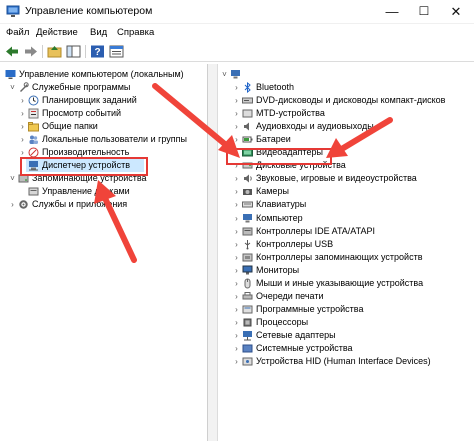 Image resolution: width=474 pixels, height=441 pixels. I want to click on minimize-button: —, so click(392, 12).